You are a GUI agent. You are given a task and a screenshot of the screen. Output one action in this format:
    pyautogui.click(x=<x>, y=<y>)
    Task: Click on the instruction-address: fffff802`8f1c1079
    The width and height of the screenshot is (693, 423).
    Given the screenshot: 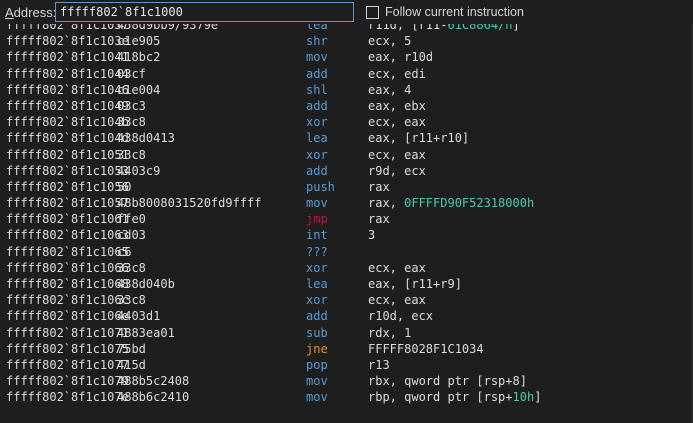 What is the action you would take?
    pyautogui.click(x=67, y=381)
    